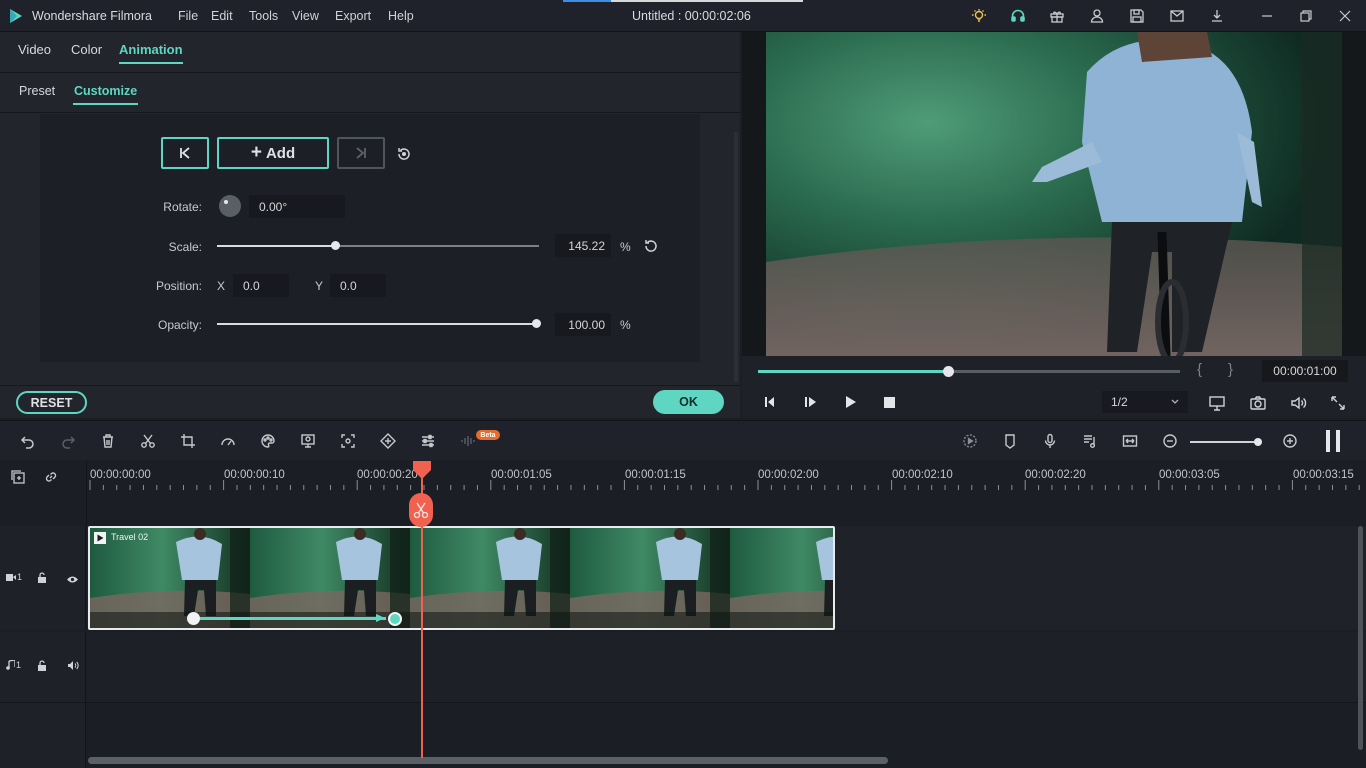  Describe the element at coordinates (263, 16) in the screenshot. I see `menu-tools: Tools` at that location.